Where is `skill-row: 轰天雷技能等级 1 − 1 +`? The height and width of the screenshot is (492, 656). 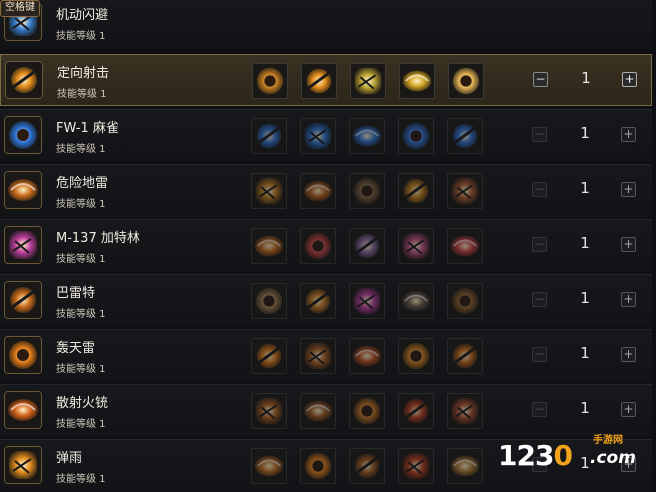
skill-row: 轰天雷技能等级 1 − 1 + is located at coordinates (326, 355).